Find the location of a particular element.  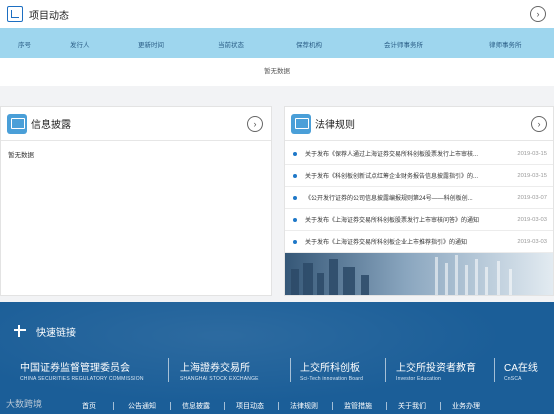

law-rules-banner-image is located at coordinates (419, 274).